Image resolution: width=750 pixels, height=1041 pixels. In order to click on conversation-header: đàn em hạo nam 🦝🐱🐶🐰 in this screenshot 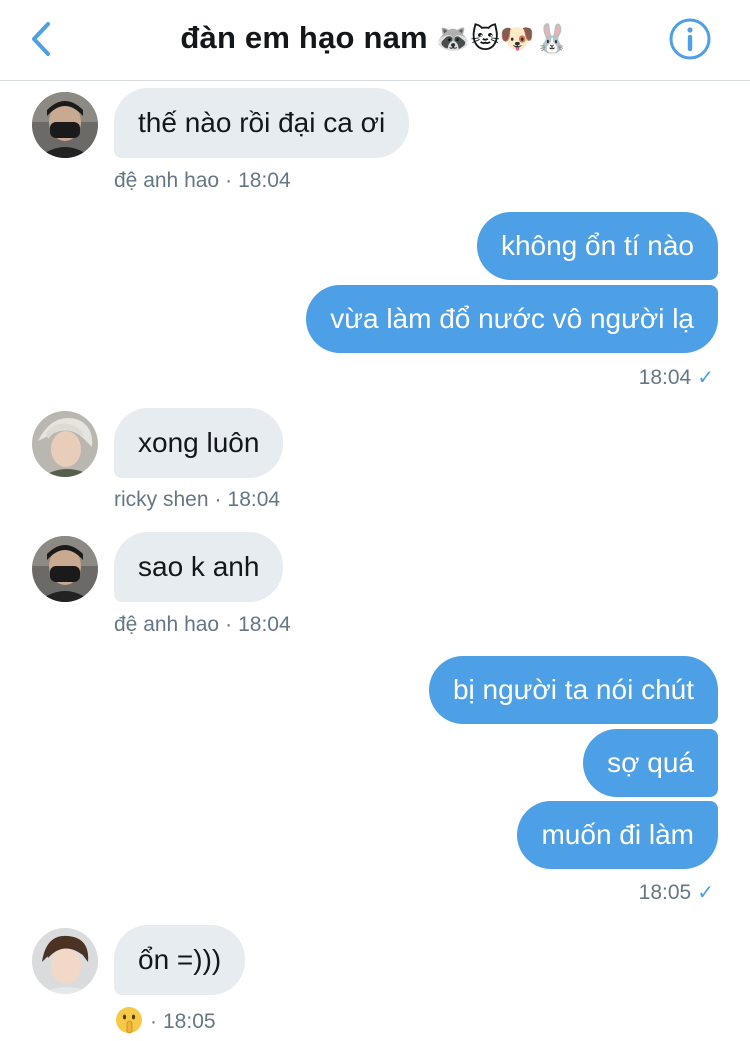, I will do `click(375, 40)`.